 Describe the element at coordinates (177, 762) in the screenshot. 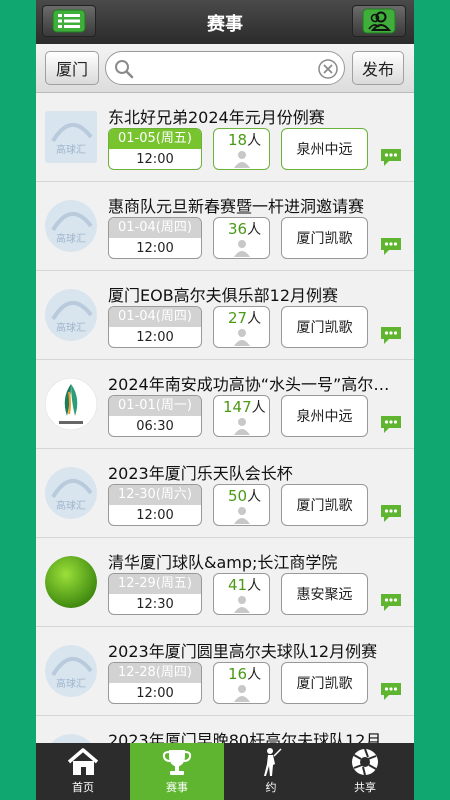

I see `trophy-icon` at that location.